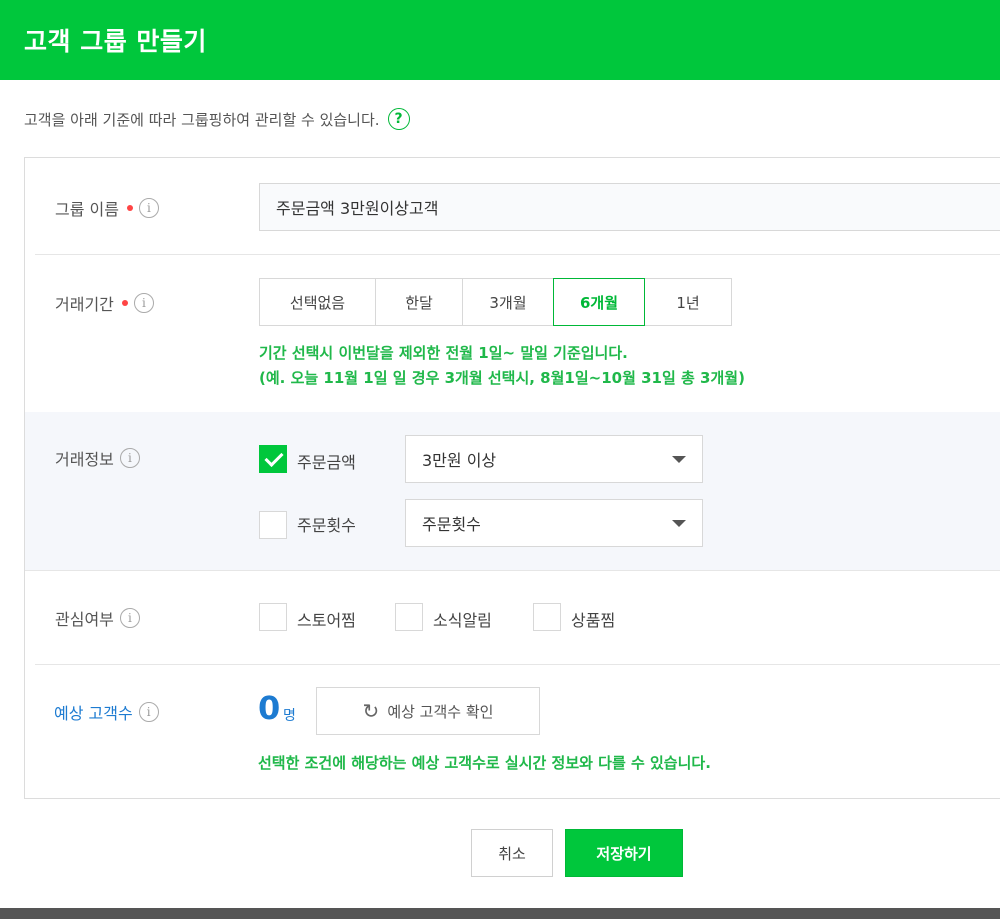 The height and width of the screenshot is (919, 1000). What do you see at coordinates (93, 713) in the screenshot?
I see `estimate-label: 예상 고객수` at bounding box center [93, 713].